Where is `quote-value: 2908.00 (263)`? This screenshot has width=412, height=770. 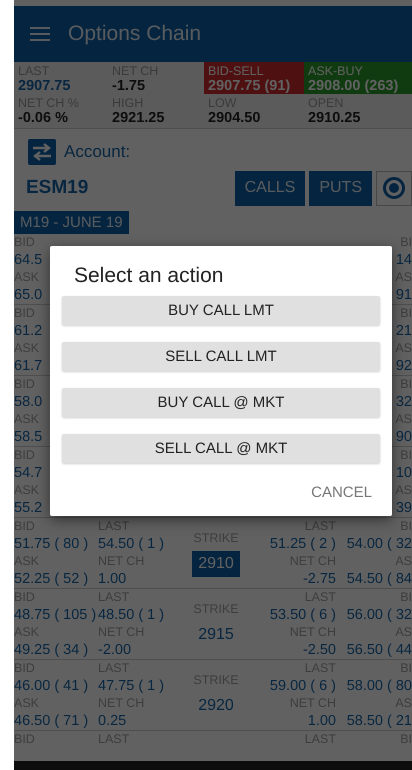 quote-value: 2908.00 (263) is located at coordinates (354, 86).